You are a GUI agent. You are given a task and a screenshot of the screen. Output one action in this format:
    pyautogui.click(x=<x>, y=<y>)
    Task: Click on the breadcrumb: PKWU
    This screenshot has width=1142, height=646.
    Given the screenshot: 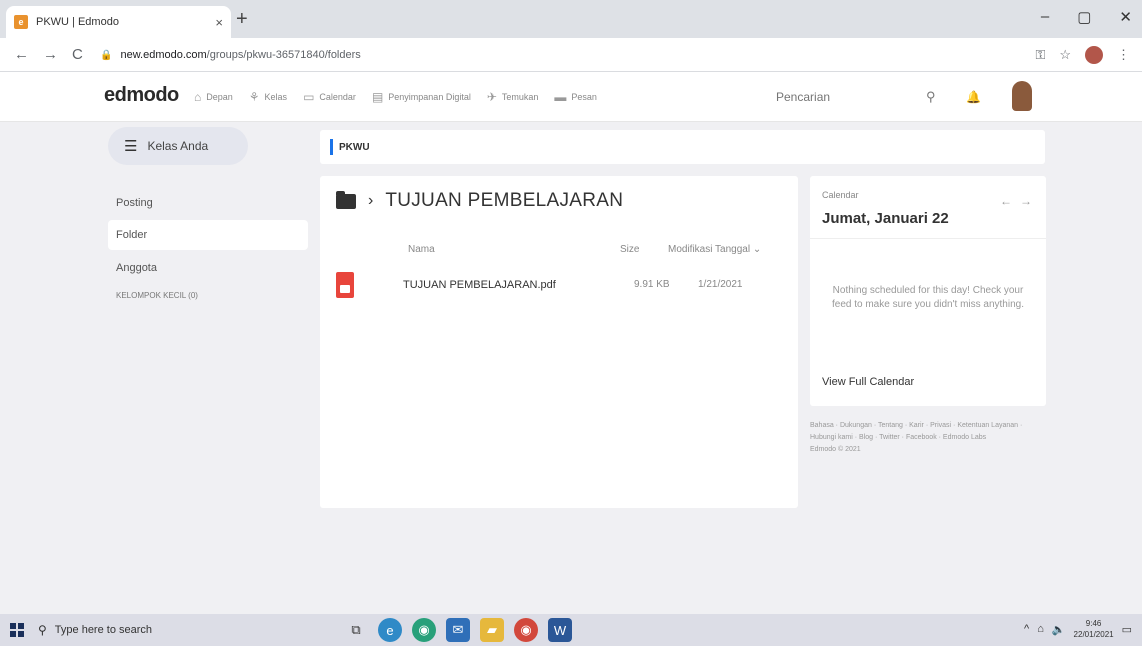 What is the action you would take?
    pyautogui.click(x=682, y=147)
    